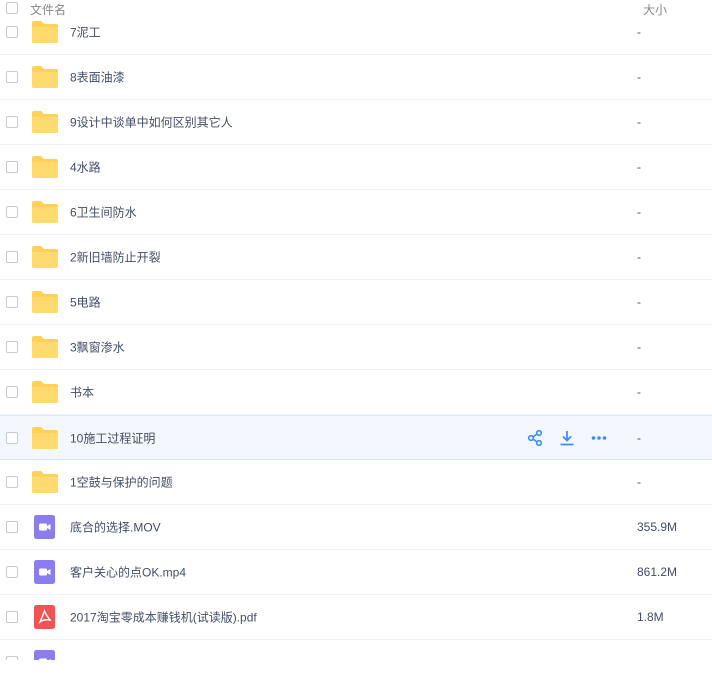  I want to click on download-button, so click(567, 438).